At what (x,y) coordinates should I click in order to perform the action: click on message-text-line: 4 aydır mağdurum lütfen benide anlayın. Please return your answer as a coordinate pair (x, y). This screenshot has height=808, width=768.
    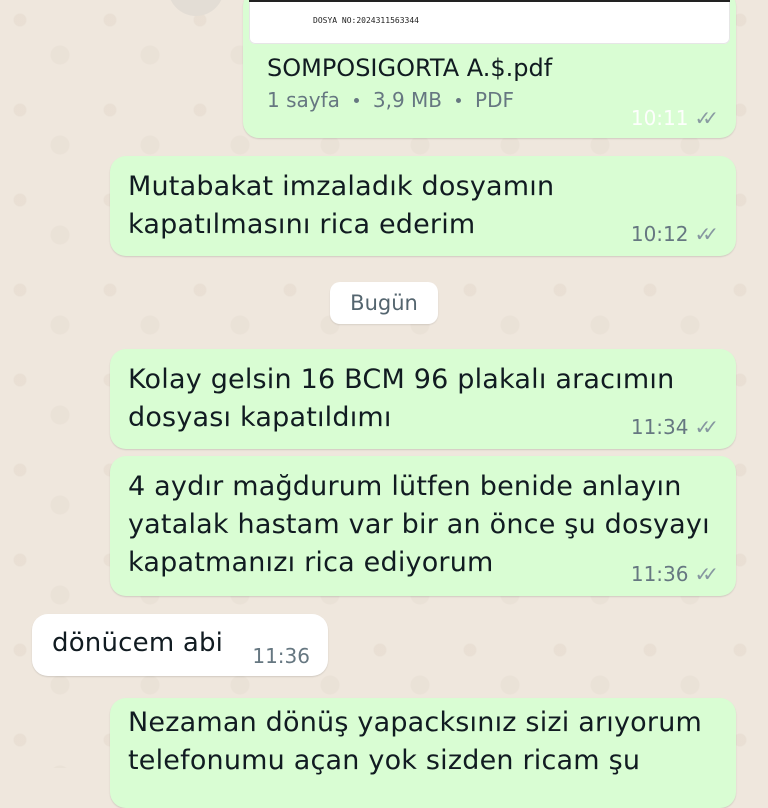
    Looking at the image, I should click on (405, 486).